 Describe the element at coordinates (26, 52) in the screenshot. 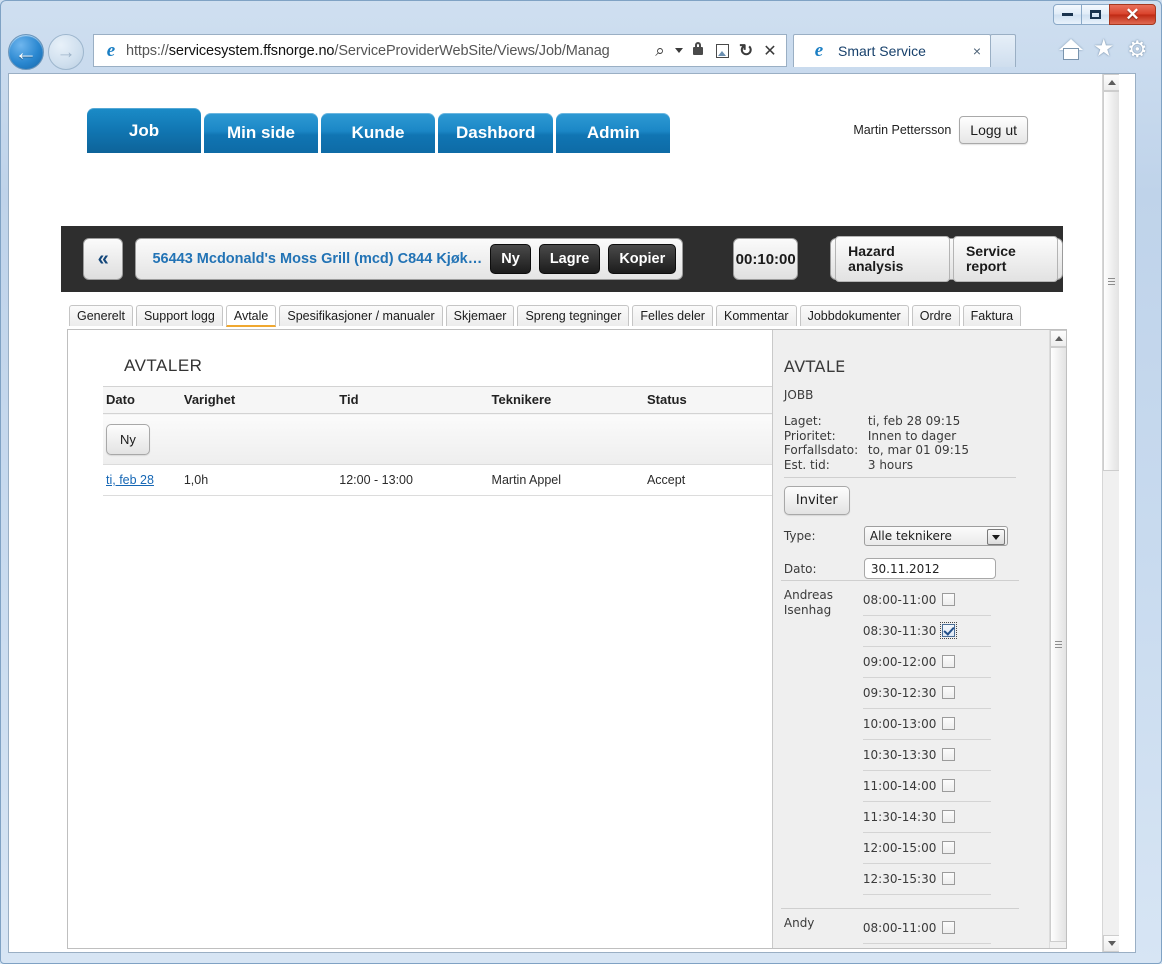

I see `back-button: ←` at that location.